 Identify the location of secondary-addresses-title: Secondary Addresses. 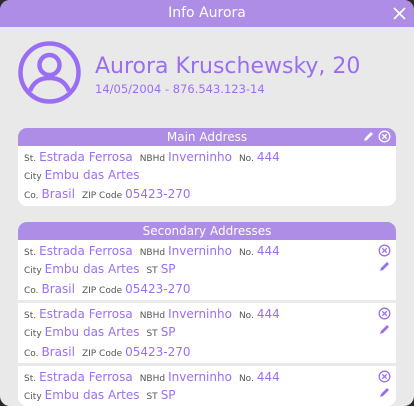
(207, 231).